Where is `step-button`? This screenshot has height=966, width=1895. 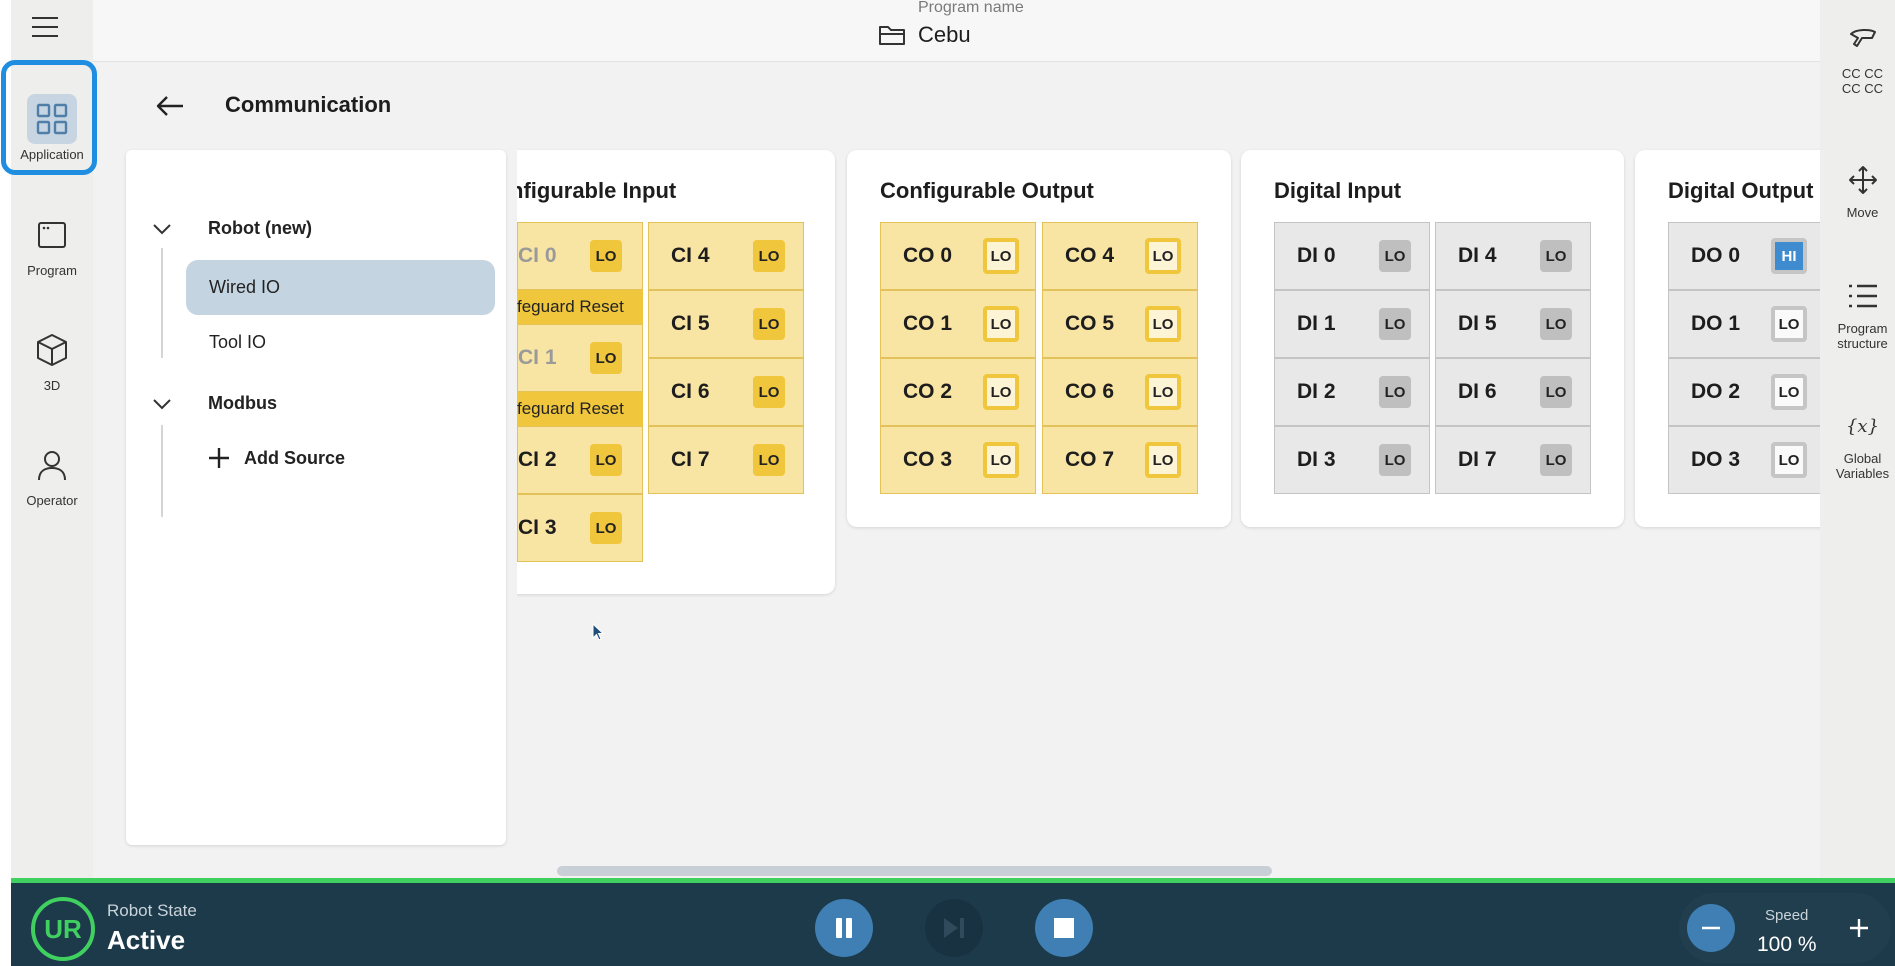 step-button is located at coordinates (954, 928).